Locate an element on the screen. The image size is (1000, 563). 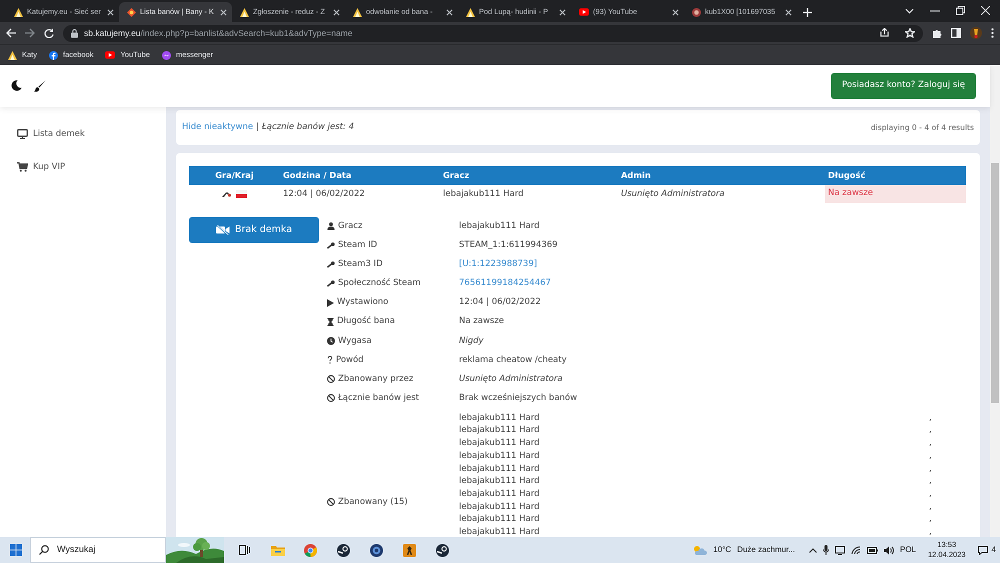
search-field: Wyszukaj is located at coordinates (98, 550).